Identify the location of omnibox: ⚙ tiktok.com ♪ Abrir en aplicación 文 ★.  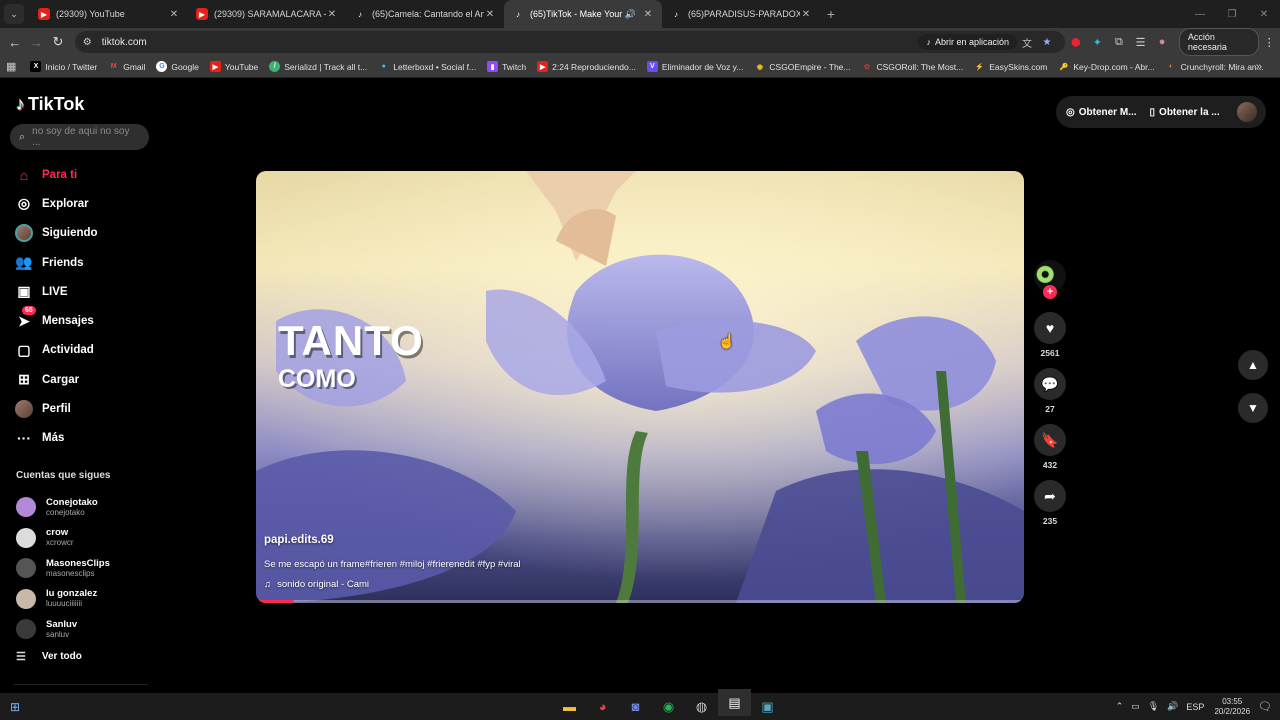
(569, 42).